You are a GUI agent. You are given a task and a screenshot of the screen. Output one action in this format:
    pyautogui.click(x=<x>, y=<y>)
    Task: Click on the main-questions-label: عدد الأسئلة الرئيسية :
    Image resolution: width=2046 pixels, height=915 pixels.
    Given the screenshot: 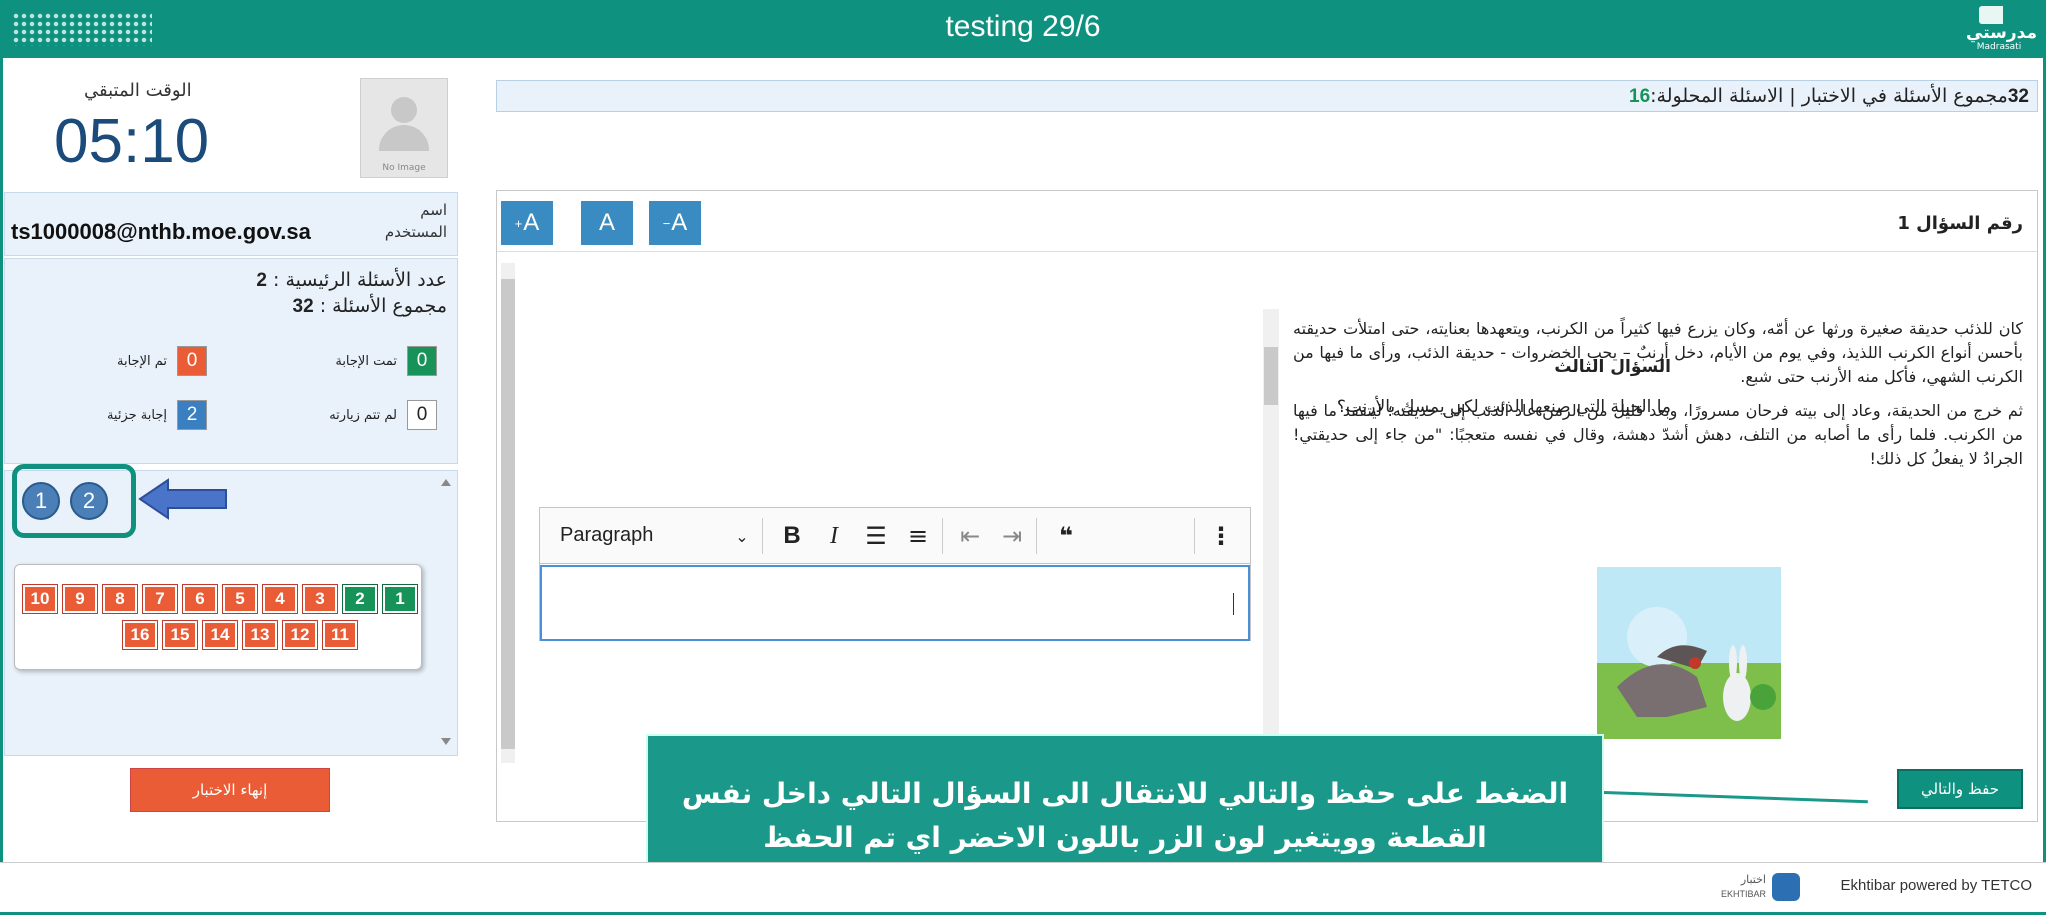 What is the action you would take?
    pyautogui.click(x=360, y=280)
    